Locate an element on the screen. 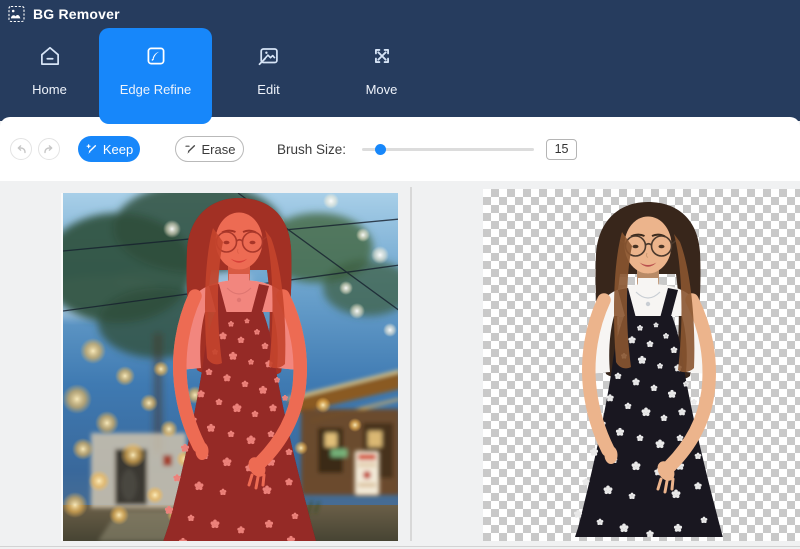  app-logo-icon is located at coordinates (16, 14).